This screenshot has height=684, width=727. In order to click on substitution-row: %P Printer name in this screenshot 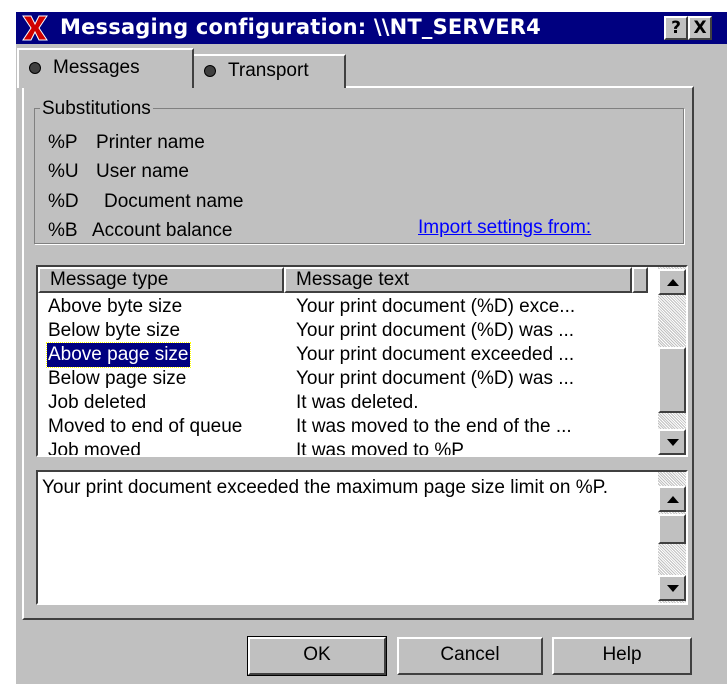, I will do `click(126, 143)`.